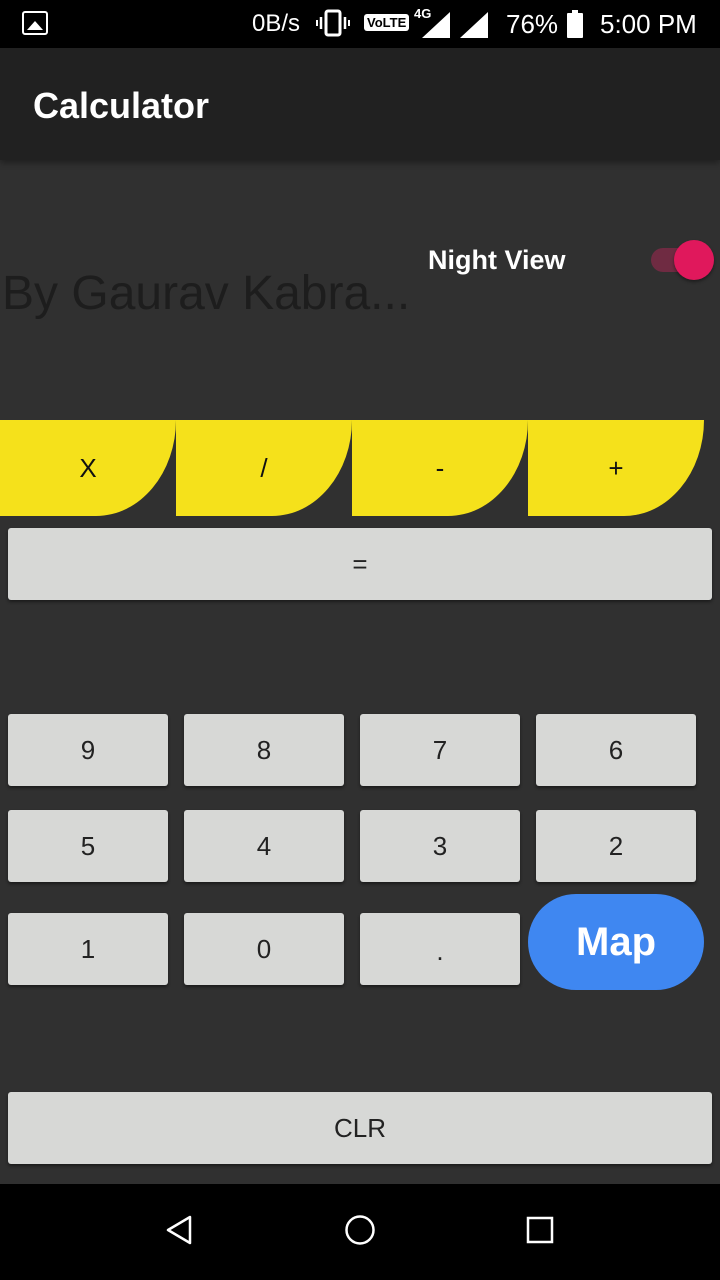 The width and height of the screenshot is (720, 1280). Describe the element at coordinates (616, 846) in the screenshot. I see `key-2: 2` at that location.